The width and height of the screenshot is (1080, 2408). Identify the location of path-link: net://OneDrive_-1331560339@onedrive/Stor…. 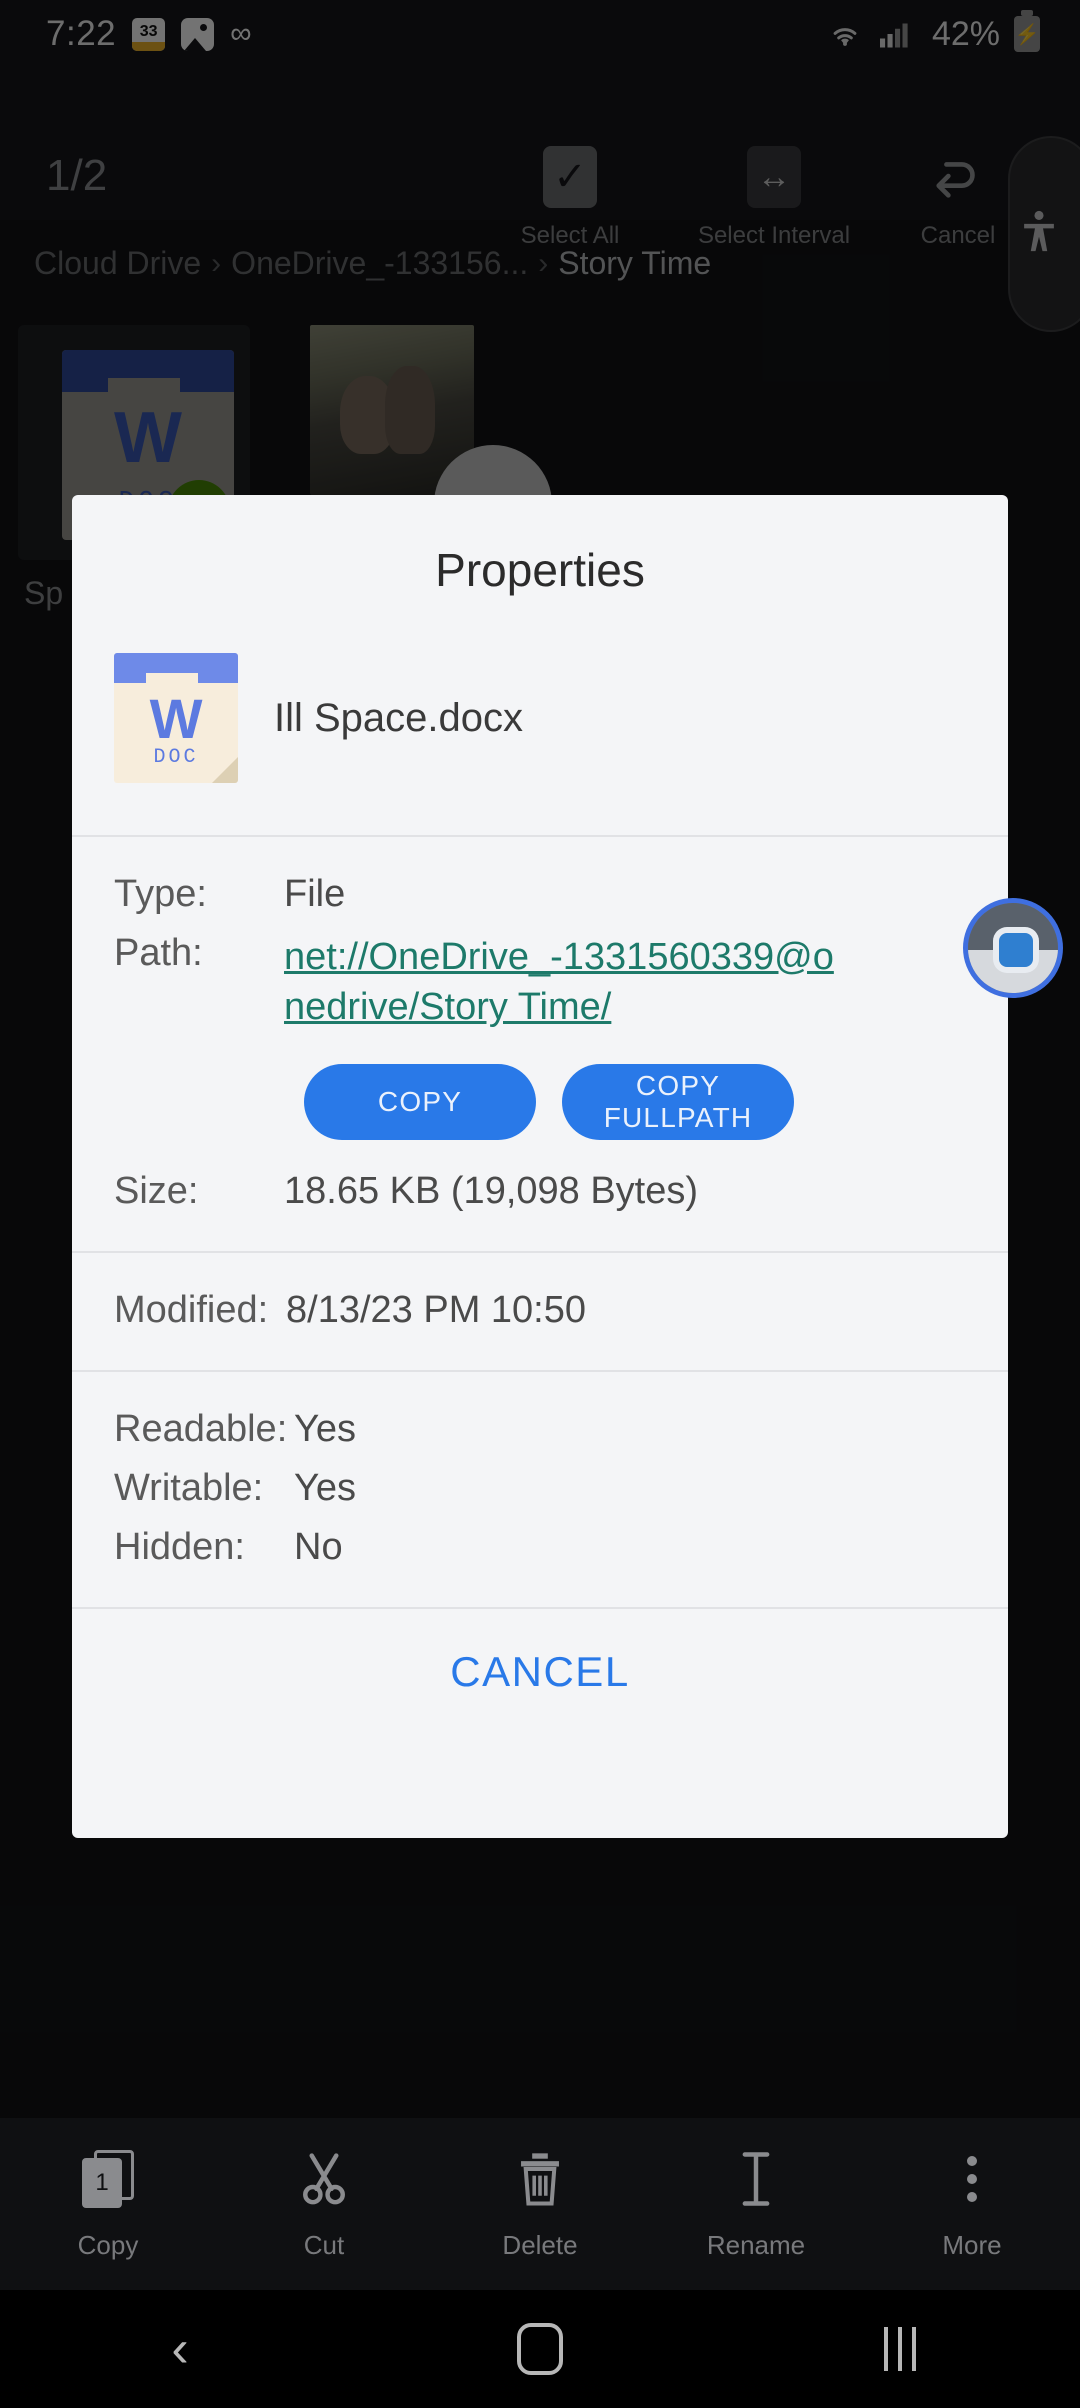
(564, 982).